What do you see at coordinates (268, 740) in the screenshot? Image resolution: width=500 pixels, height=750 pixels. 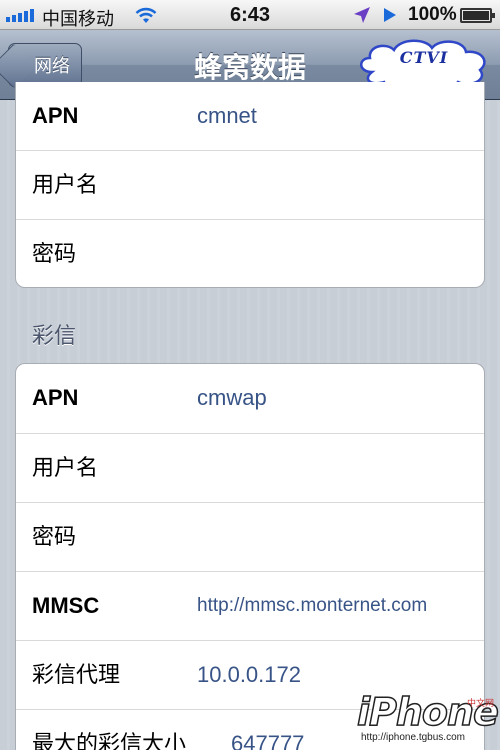 I see `max-mms-size-value: 647777` at bounding box center [268, 740].